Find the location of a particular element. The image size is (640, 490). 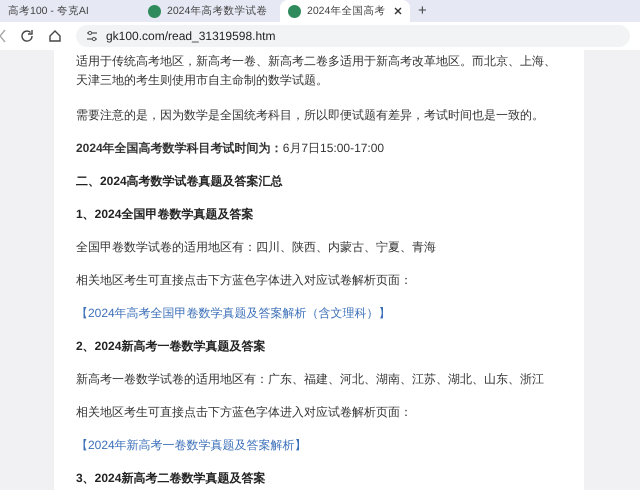

paragraph: 2024年全国高考数学科目考试时间为：6月7日15:00-17:00 is located at coordinates (231, 148).